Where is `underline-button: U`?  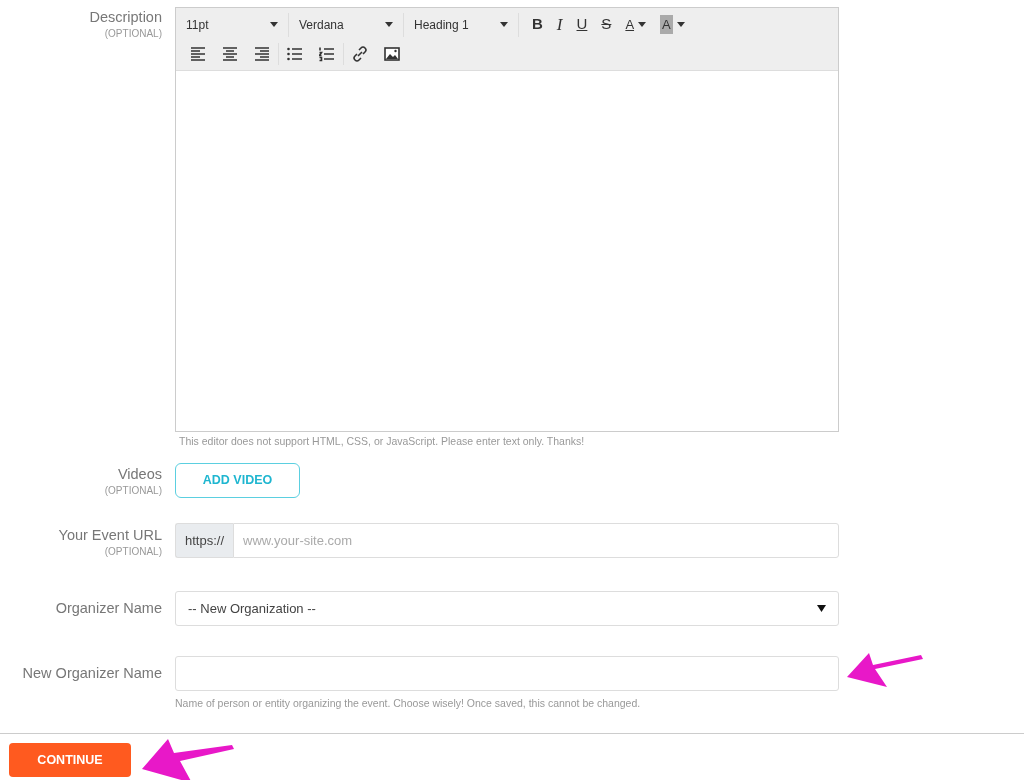 underline-button: U is located at coordinates (582, 24).